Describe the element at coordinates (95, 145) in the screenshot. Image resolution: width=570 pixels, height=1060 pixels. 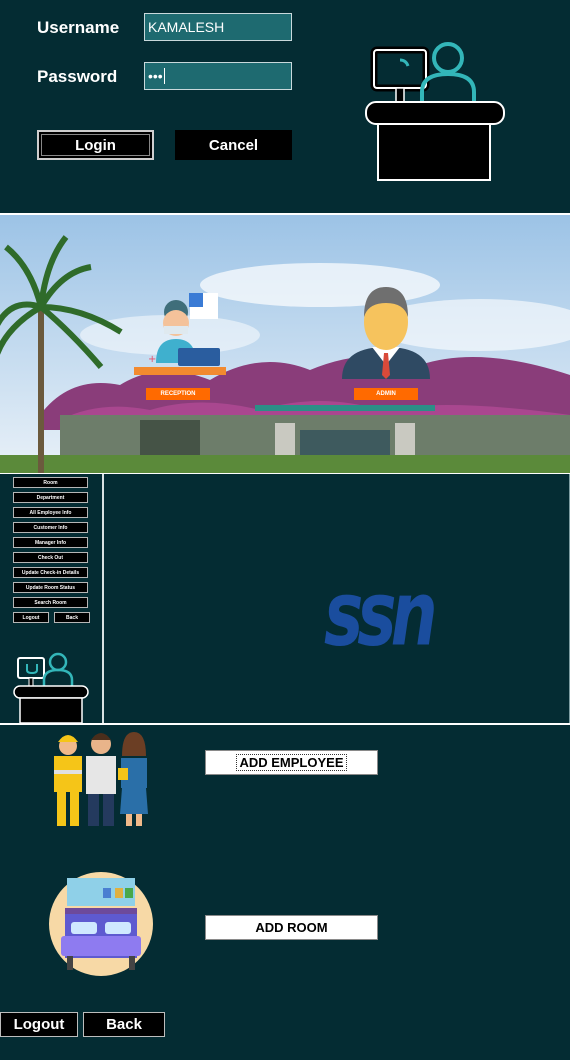
I see `login-button: Login` at that location.